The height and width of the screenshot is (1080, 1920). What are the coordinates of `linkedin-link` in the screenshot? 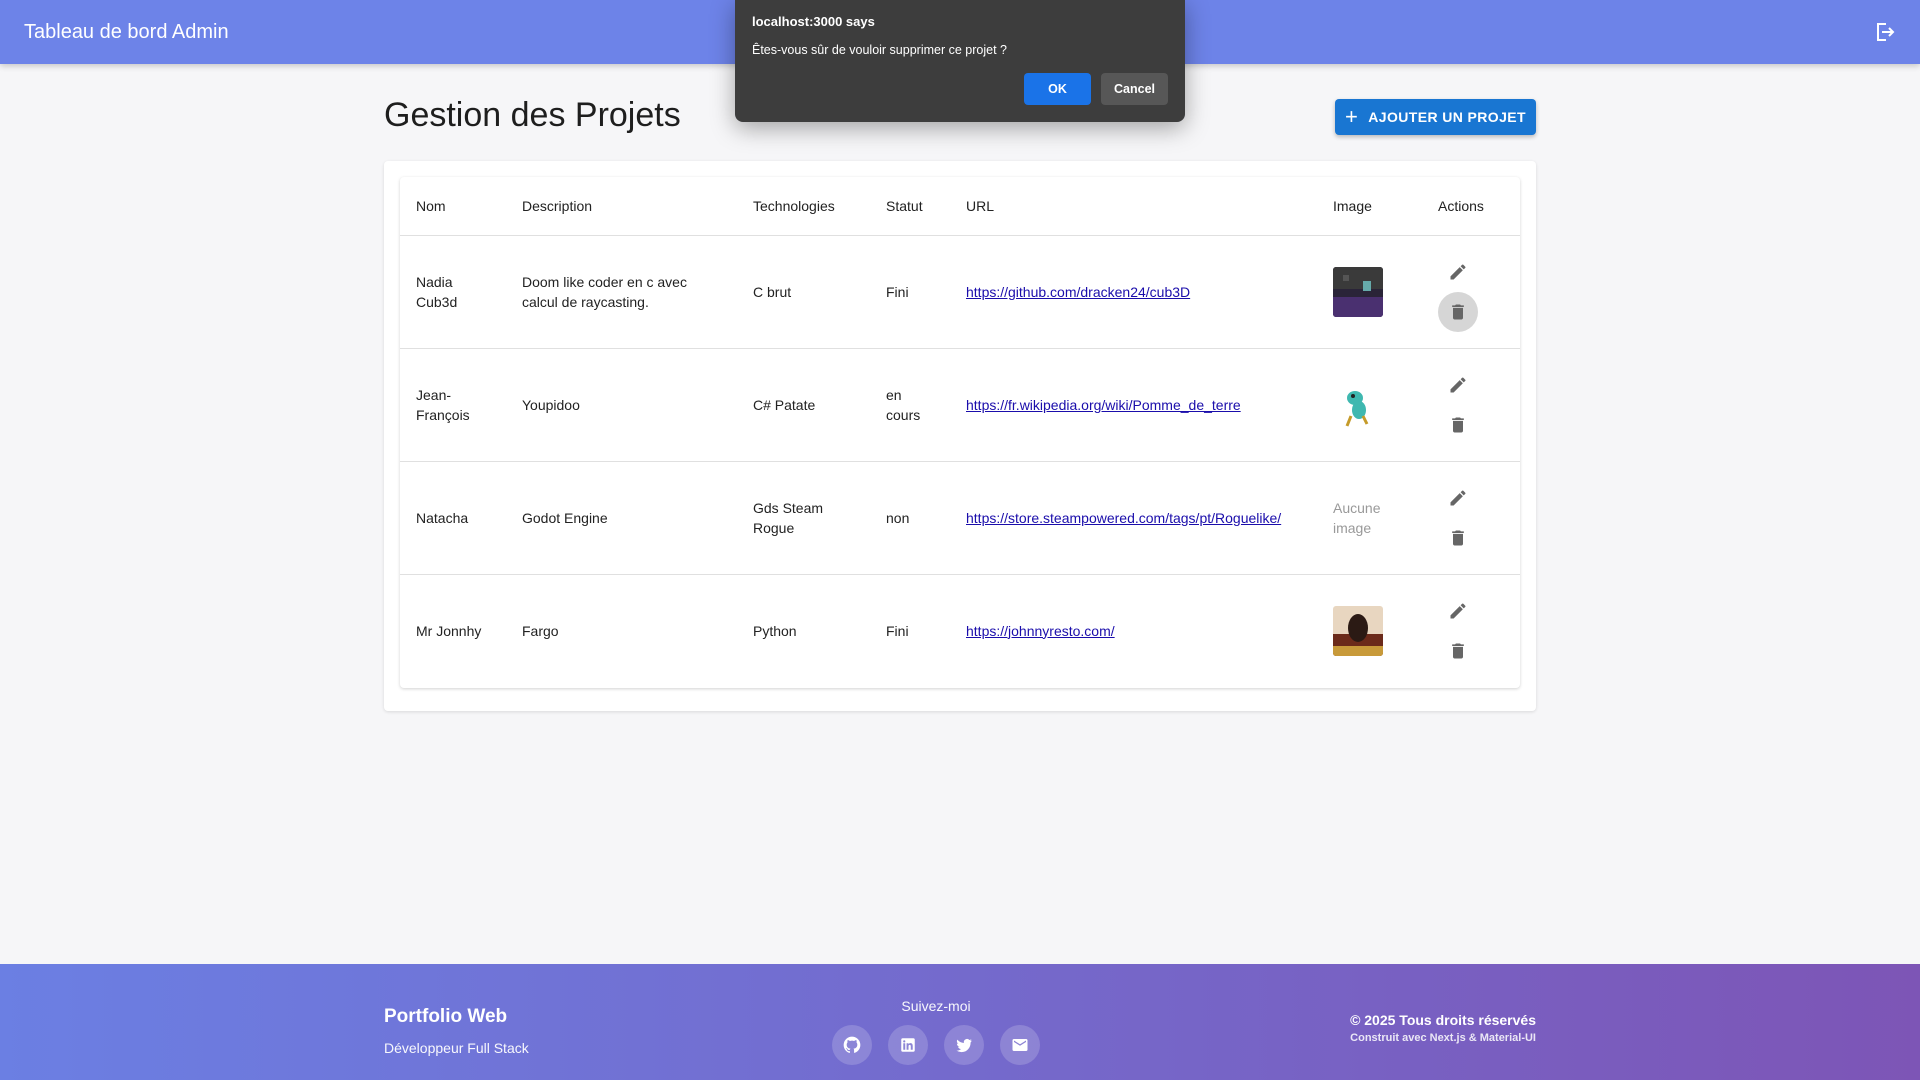 It's located at (908, 1045).